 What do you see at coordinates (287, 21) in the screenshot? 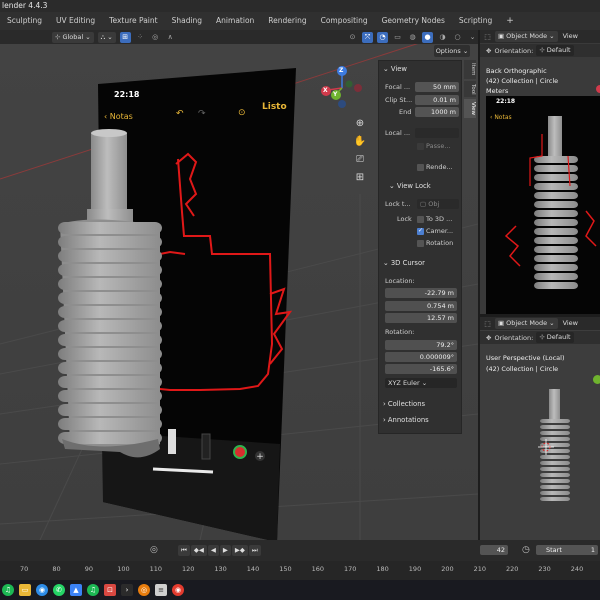
I see `tab-rendering: Rendering` at bounding box center [287, 21].